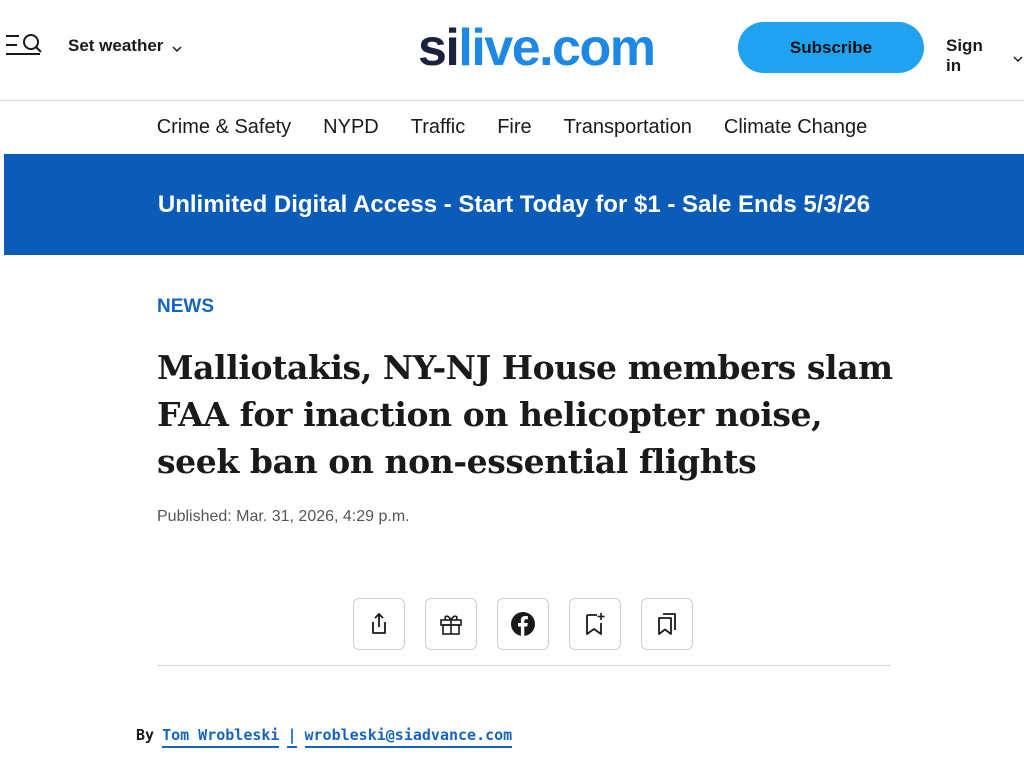 The image size is (1024, 763). I want to click on gift-icon, so click(451, 625).